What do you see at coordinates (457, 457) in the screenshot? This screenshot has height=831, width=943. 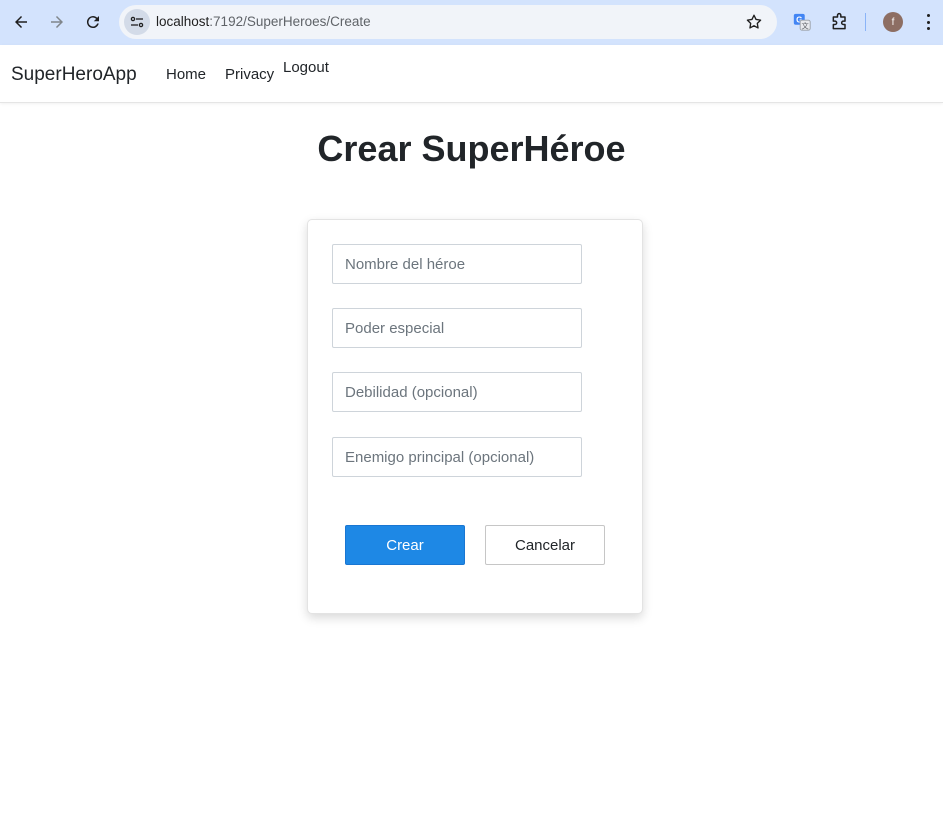 I see `main-enemy-input` at bounding box center [457, 457].